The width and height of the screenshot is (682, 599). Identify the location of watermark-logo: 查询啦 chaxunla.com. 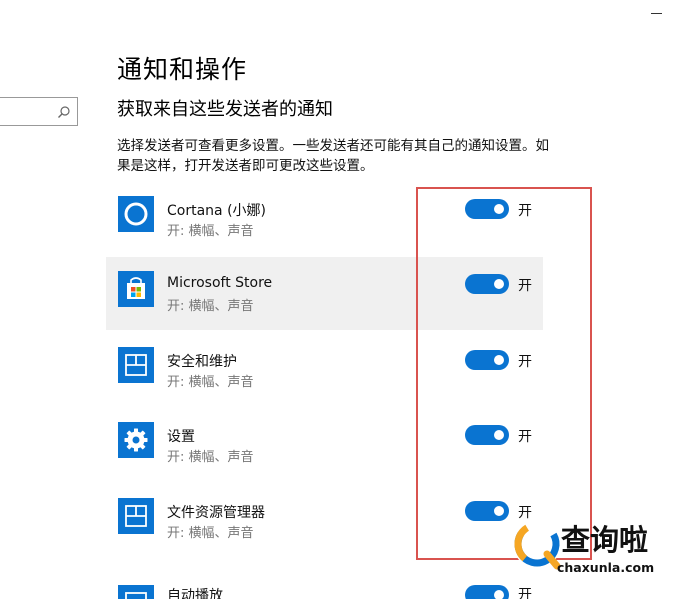
(583, 547).